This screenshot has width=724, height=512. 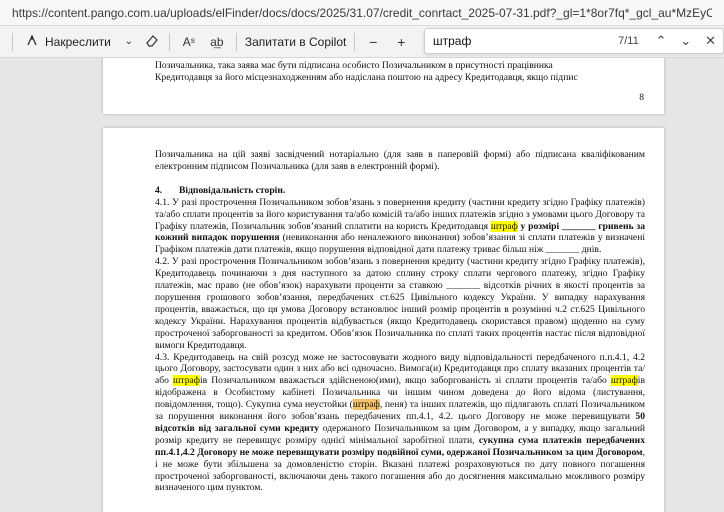 I want to click on eraser-icon, so click(x=152, y=42).